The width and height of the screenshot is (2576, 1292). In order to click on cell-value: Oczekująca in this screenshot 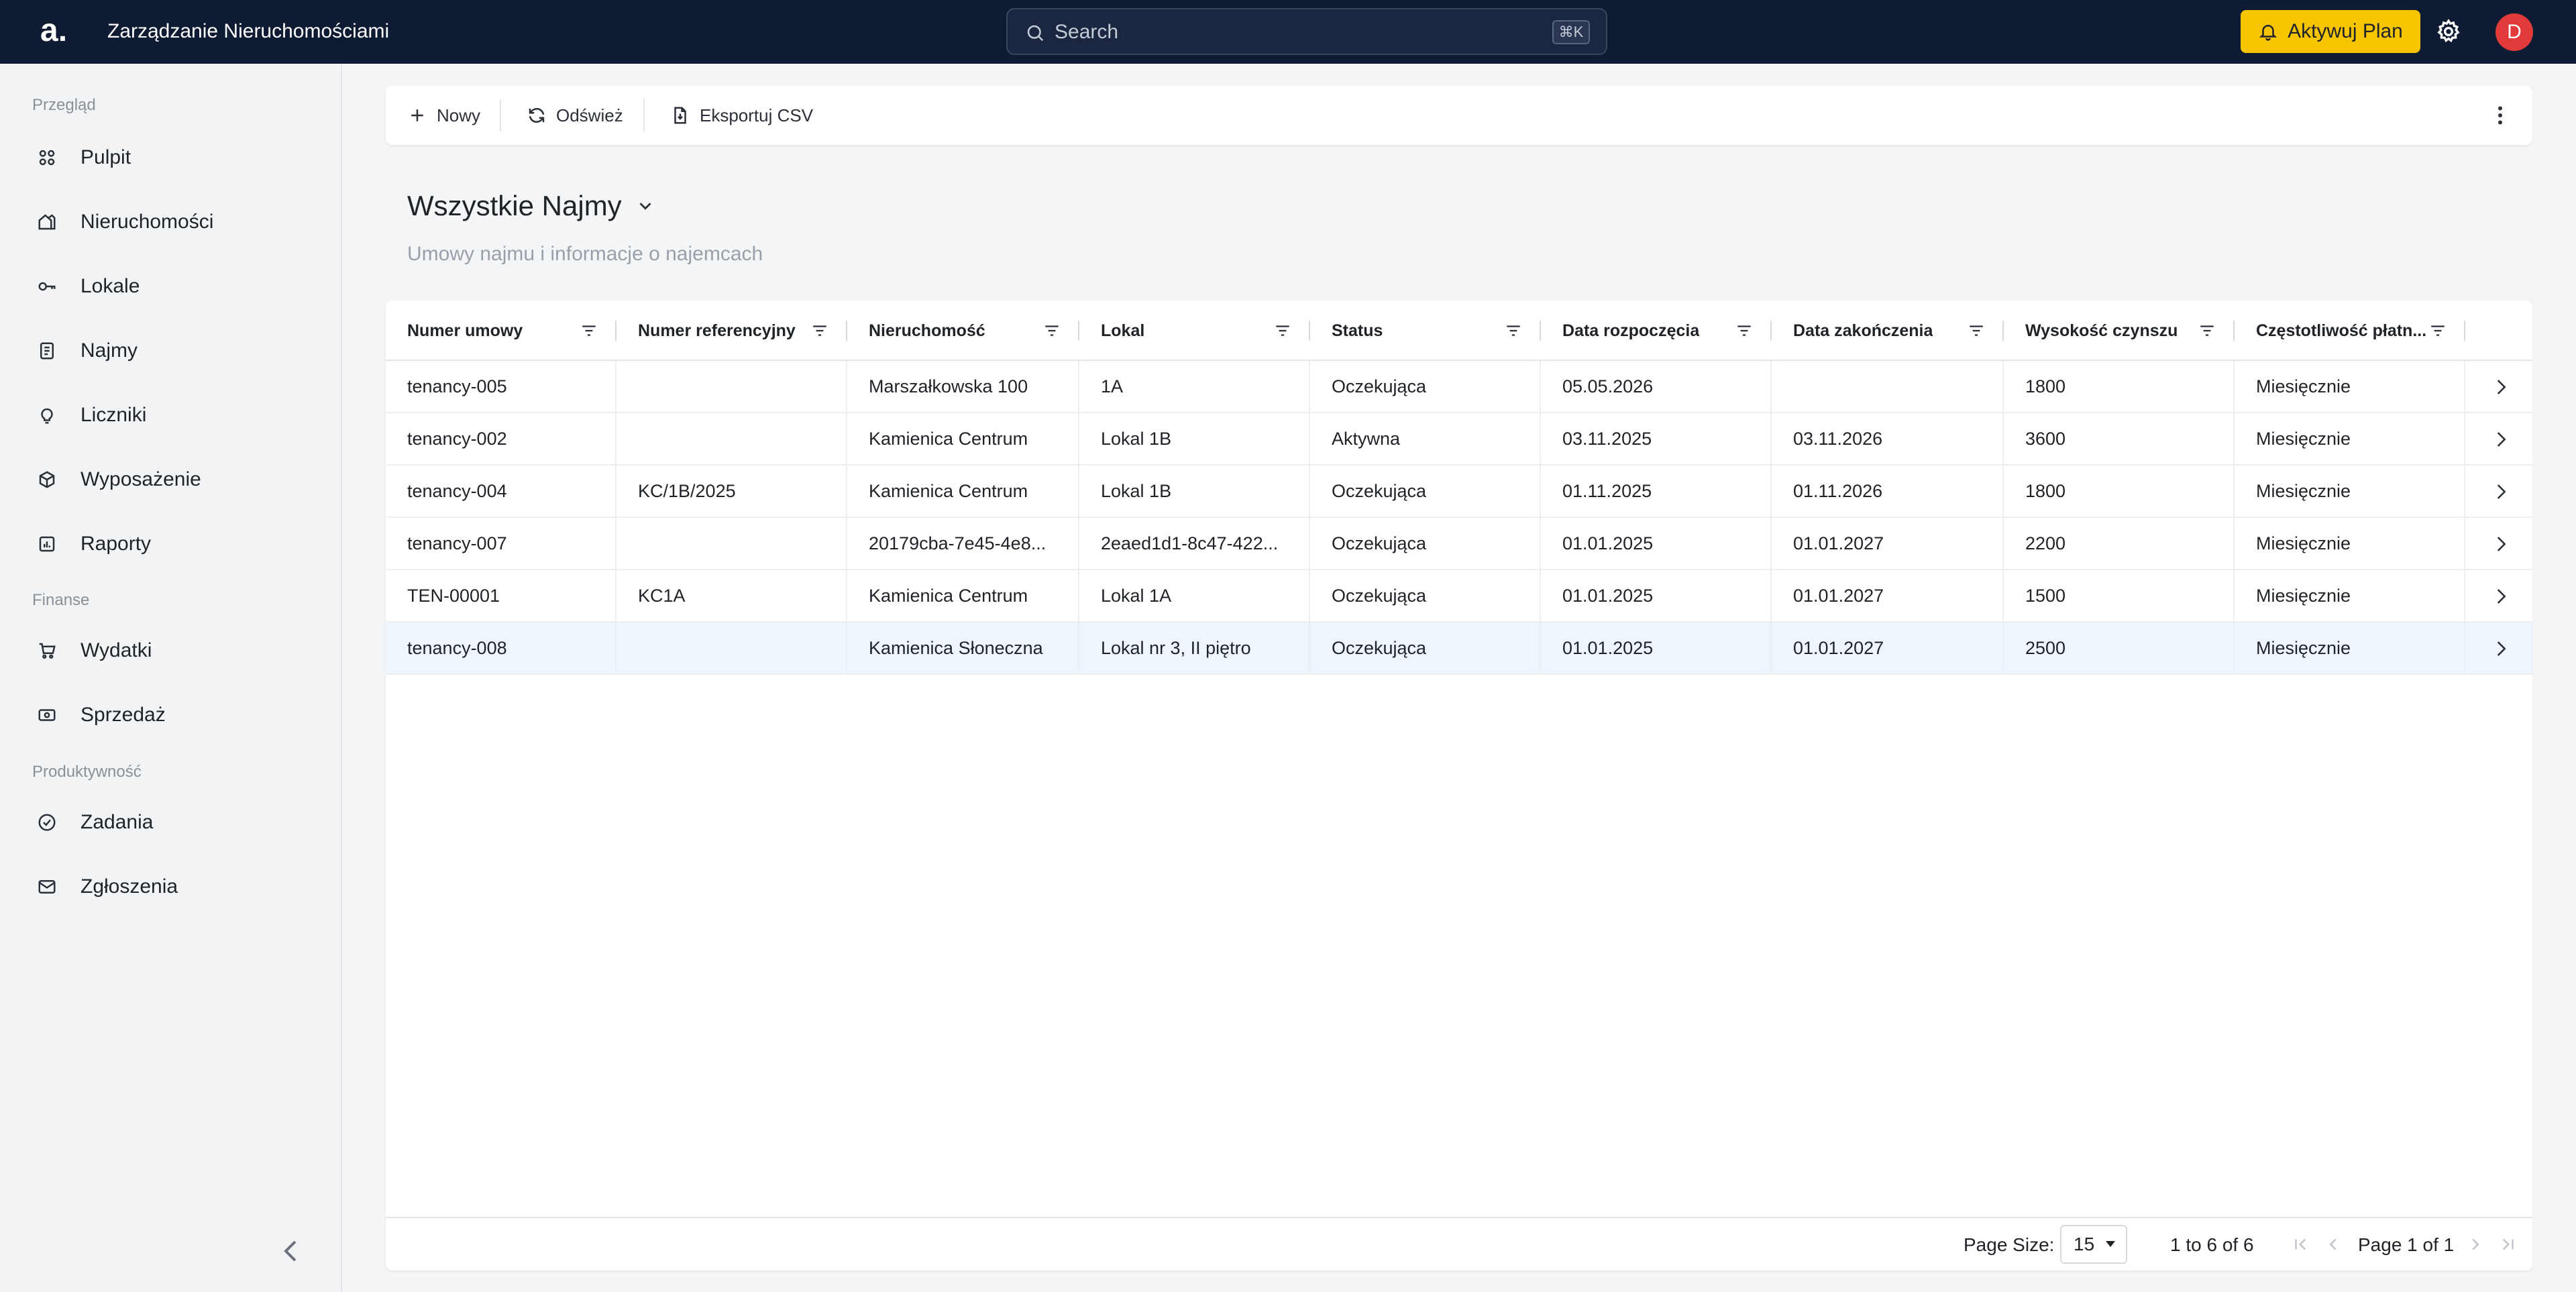, I will do `click(1379, 647)`.